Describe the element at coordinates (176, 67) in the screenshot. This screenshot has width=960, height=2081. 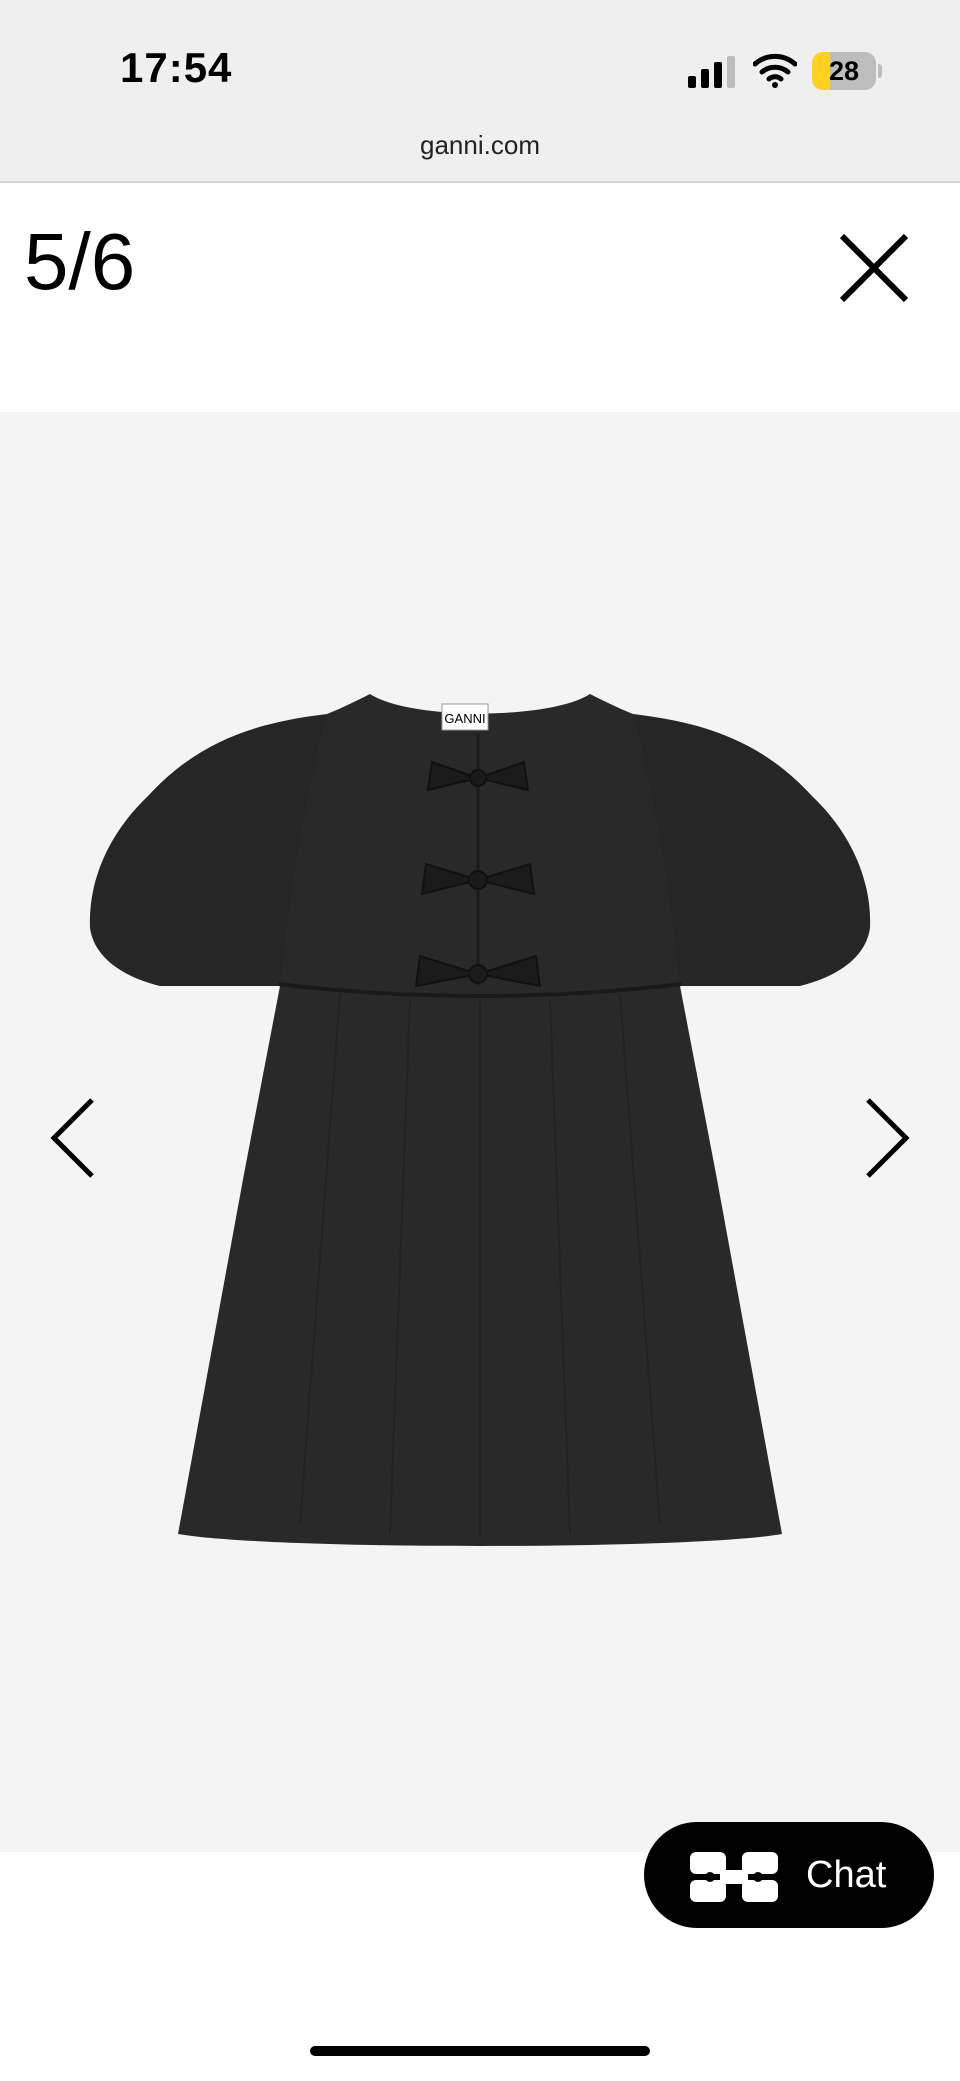
I see `status-time: 17:54` at that location.